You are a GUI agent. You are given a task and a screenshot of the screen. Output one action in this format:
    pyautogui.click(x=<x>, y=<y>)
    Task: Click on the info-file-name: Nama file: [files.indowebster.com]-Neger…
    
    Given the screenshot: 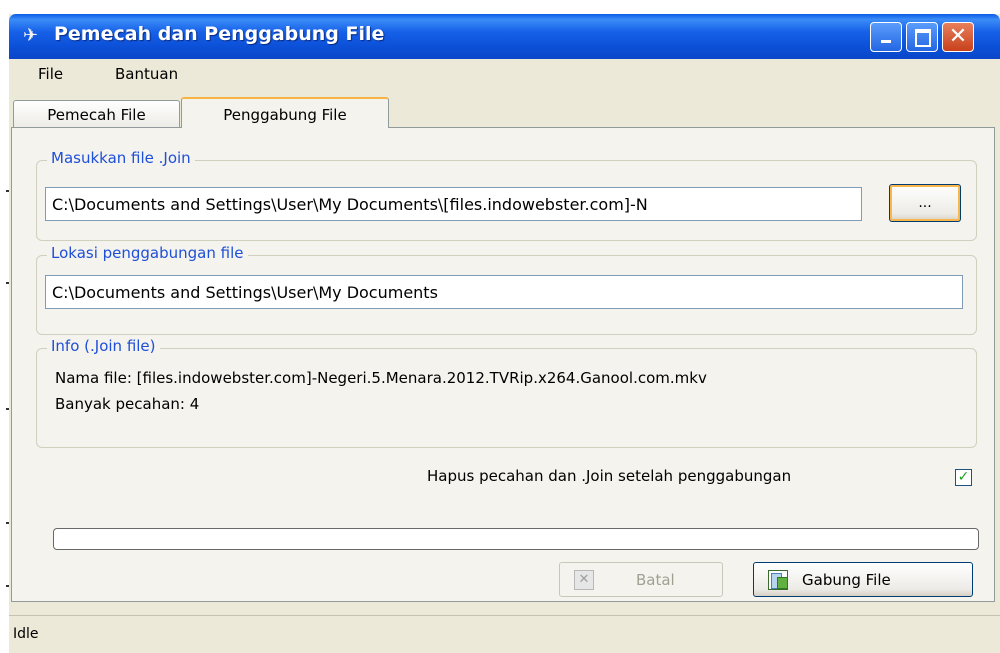 What is the action you would take?
    pyautogui.click(x=381, y=378)
    